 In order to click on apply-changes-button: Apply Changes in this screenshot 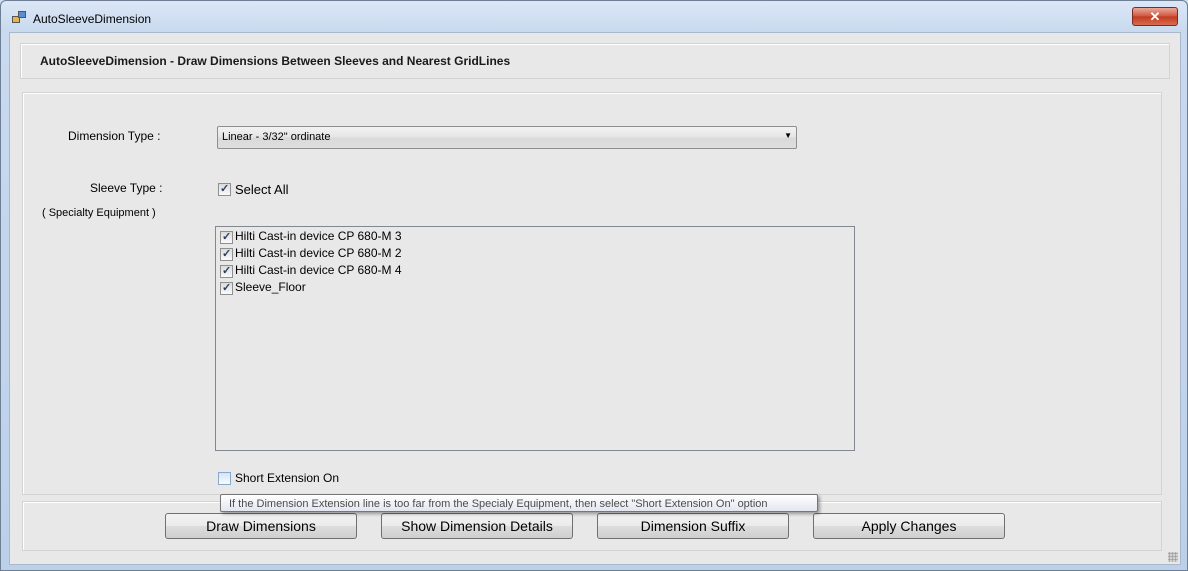, I will do `click(909, 526)`.